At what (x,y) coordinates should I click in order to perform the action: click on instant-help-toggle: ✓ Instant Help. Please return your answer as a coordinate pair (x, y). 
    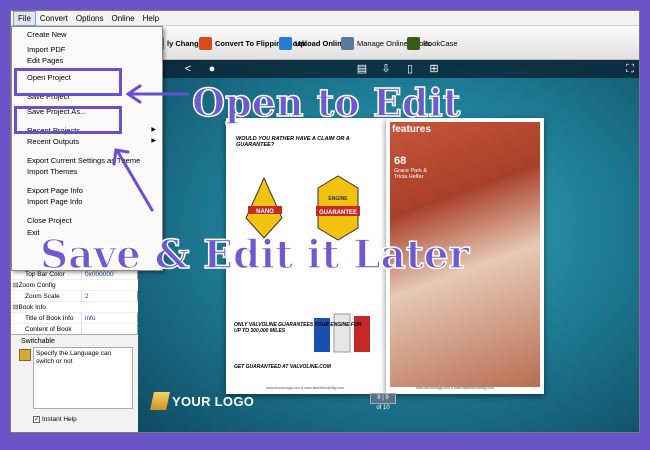
    Looking at the image, I should click on (55, 419).